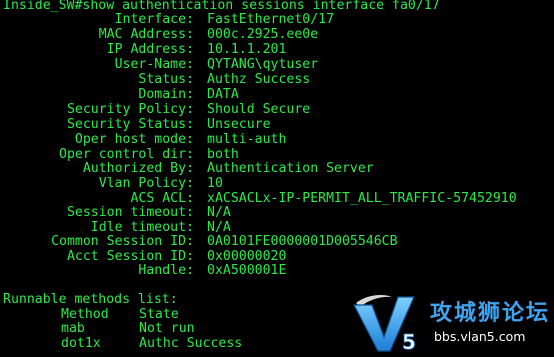  I want to click on field-label-security-policy: Security Policy:, so click(130, 109).